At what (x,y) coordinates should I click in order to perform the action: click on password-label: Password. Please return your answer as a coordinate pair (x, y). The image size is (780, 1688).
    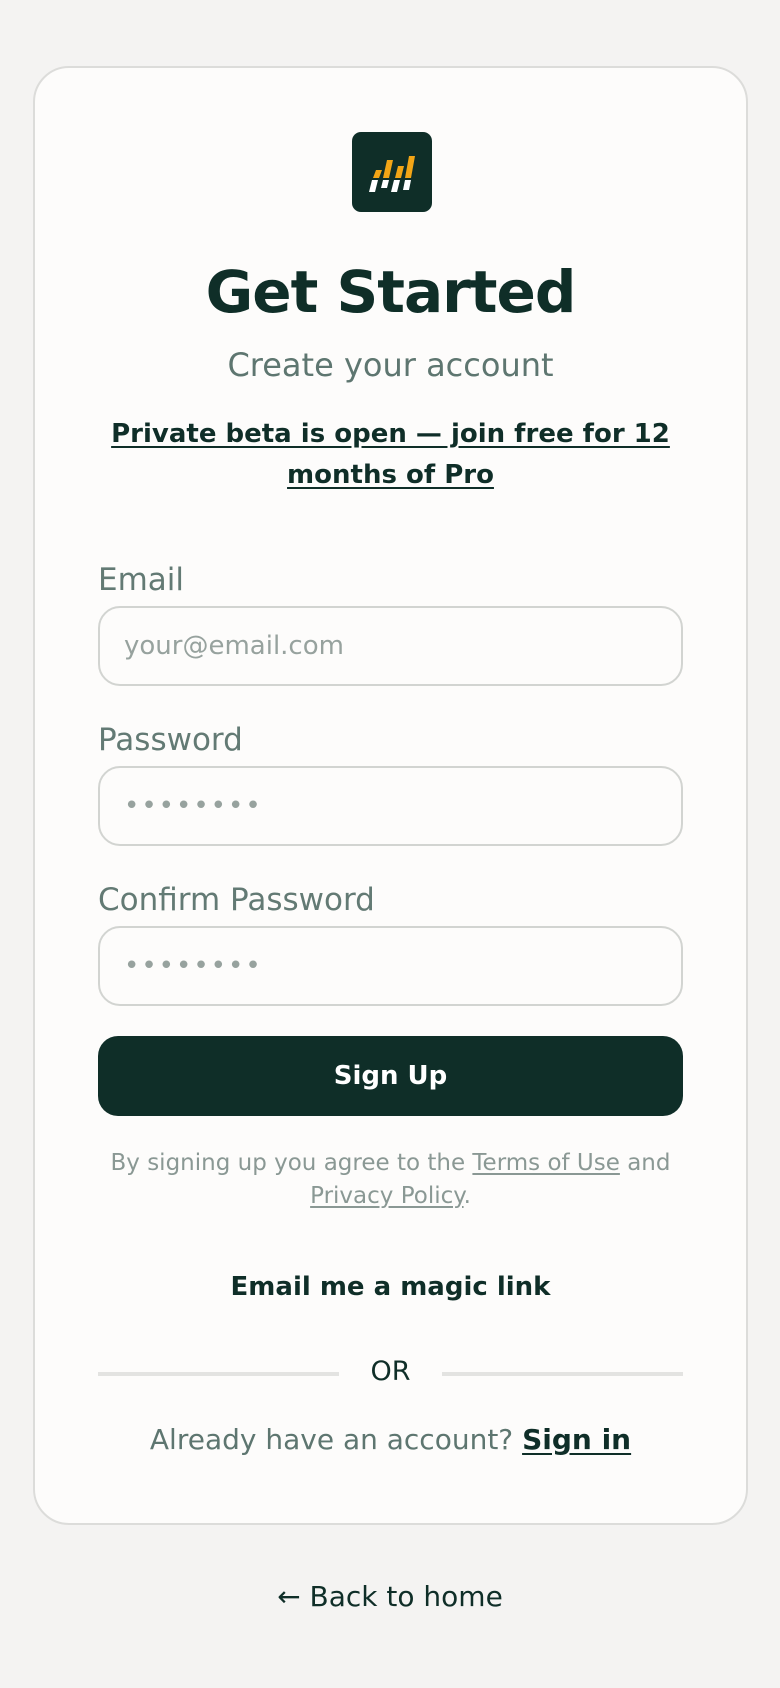
    Looking at the image, I should click on (170, 740).